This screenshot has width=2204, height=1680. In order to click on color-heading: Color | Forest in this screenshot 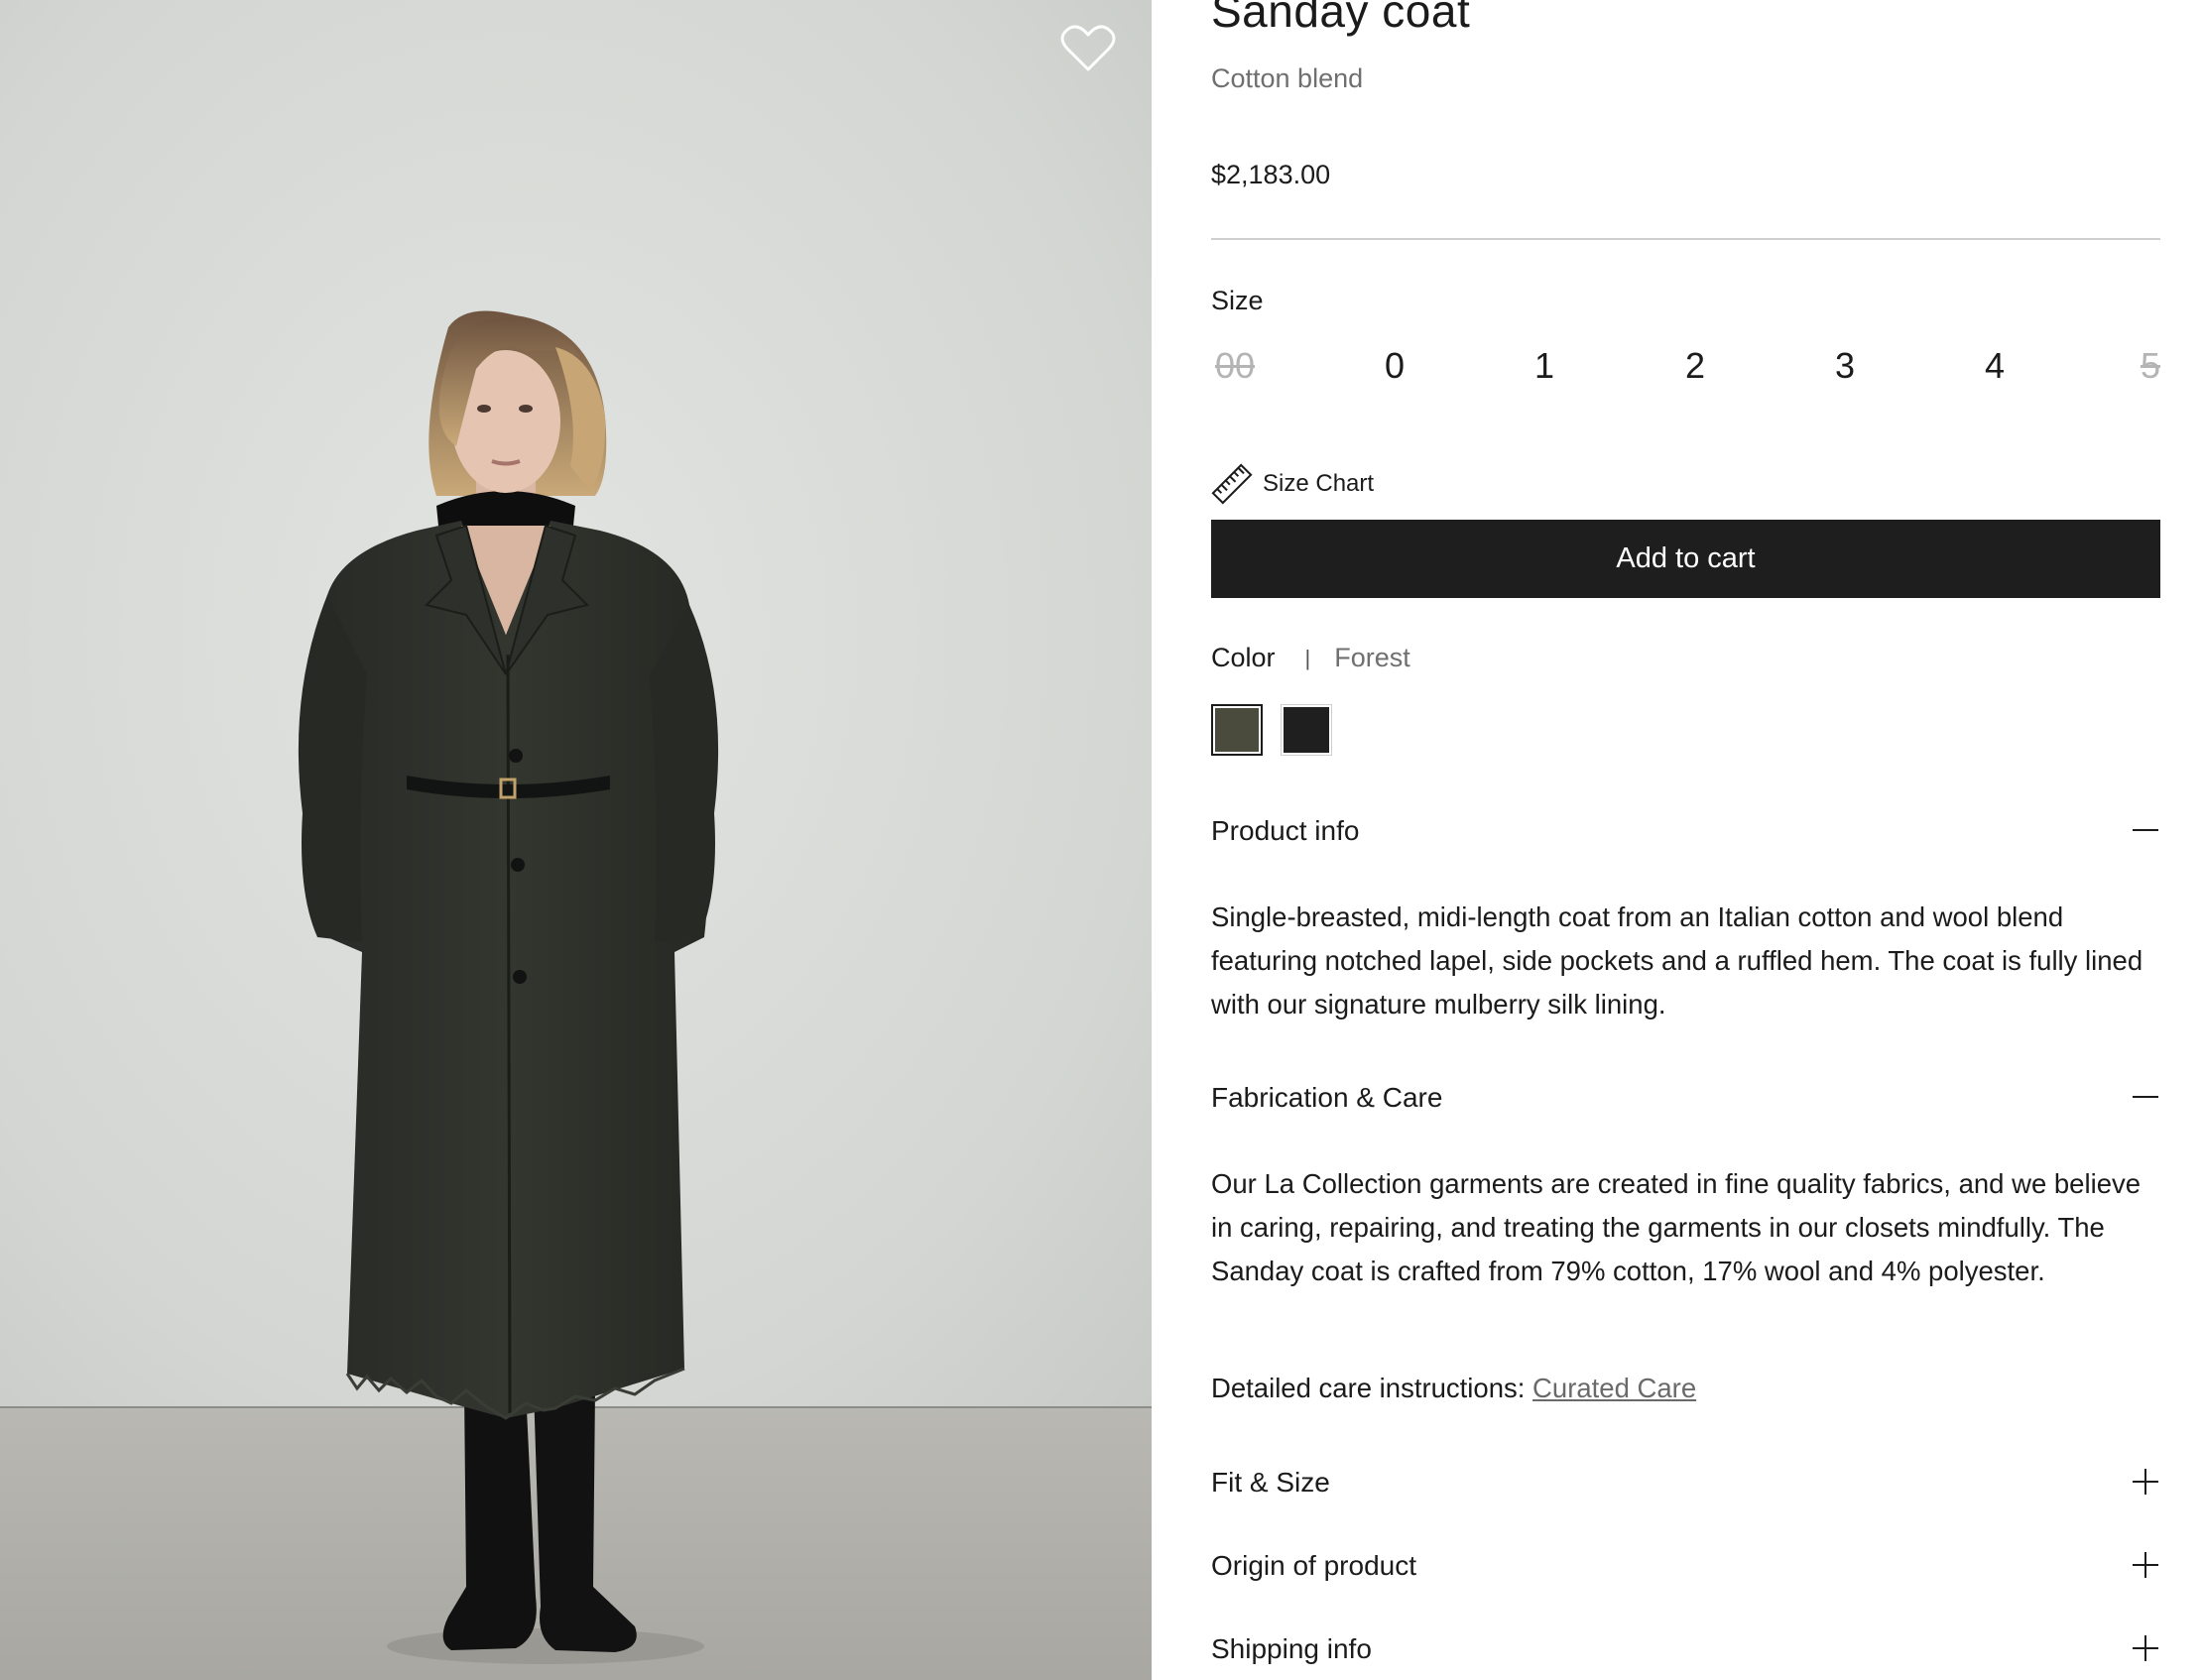, I will do `click(1310, 658)`.